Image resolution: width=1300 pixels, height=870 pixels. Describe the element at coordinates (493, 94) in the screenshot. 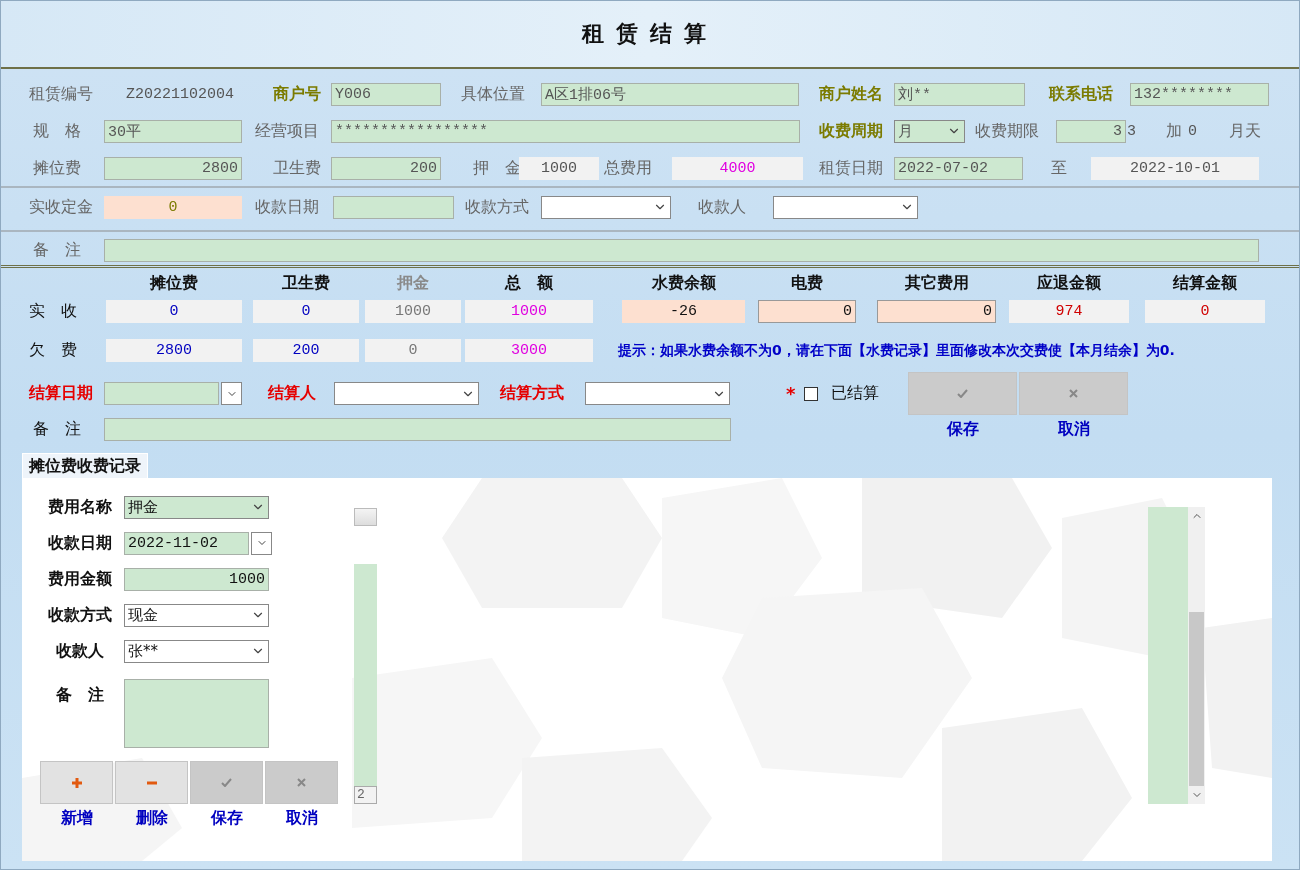

I see `field-label: 具体位置` at that location.